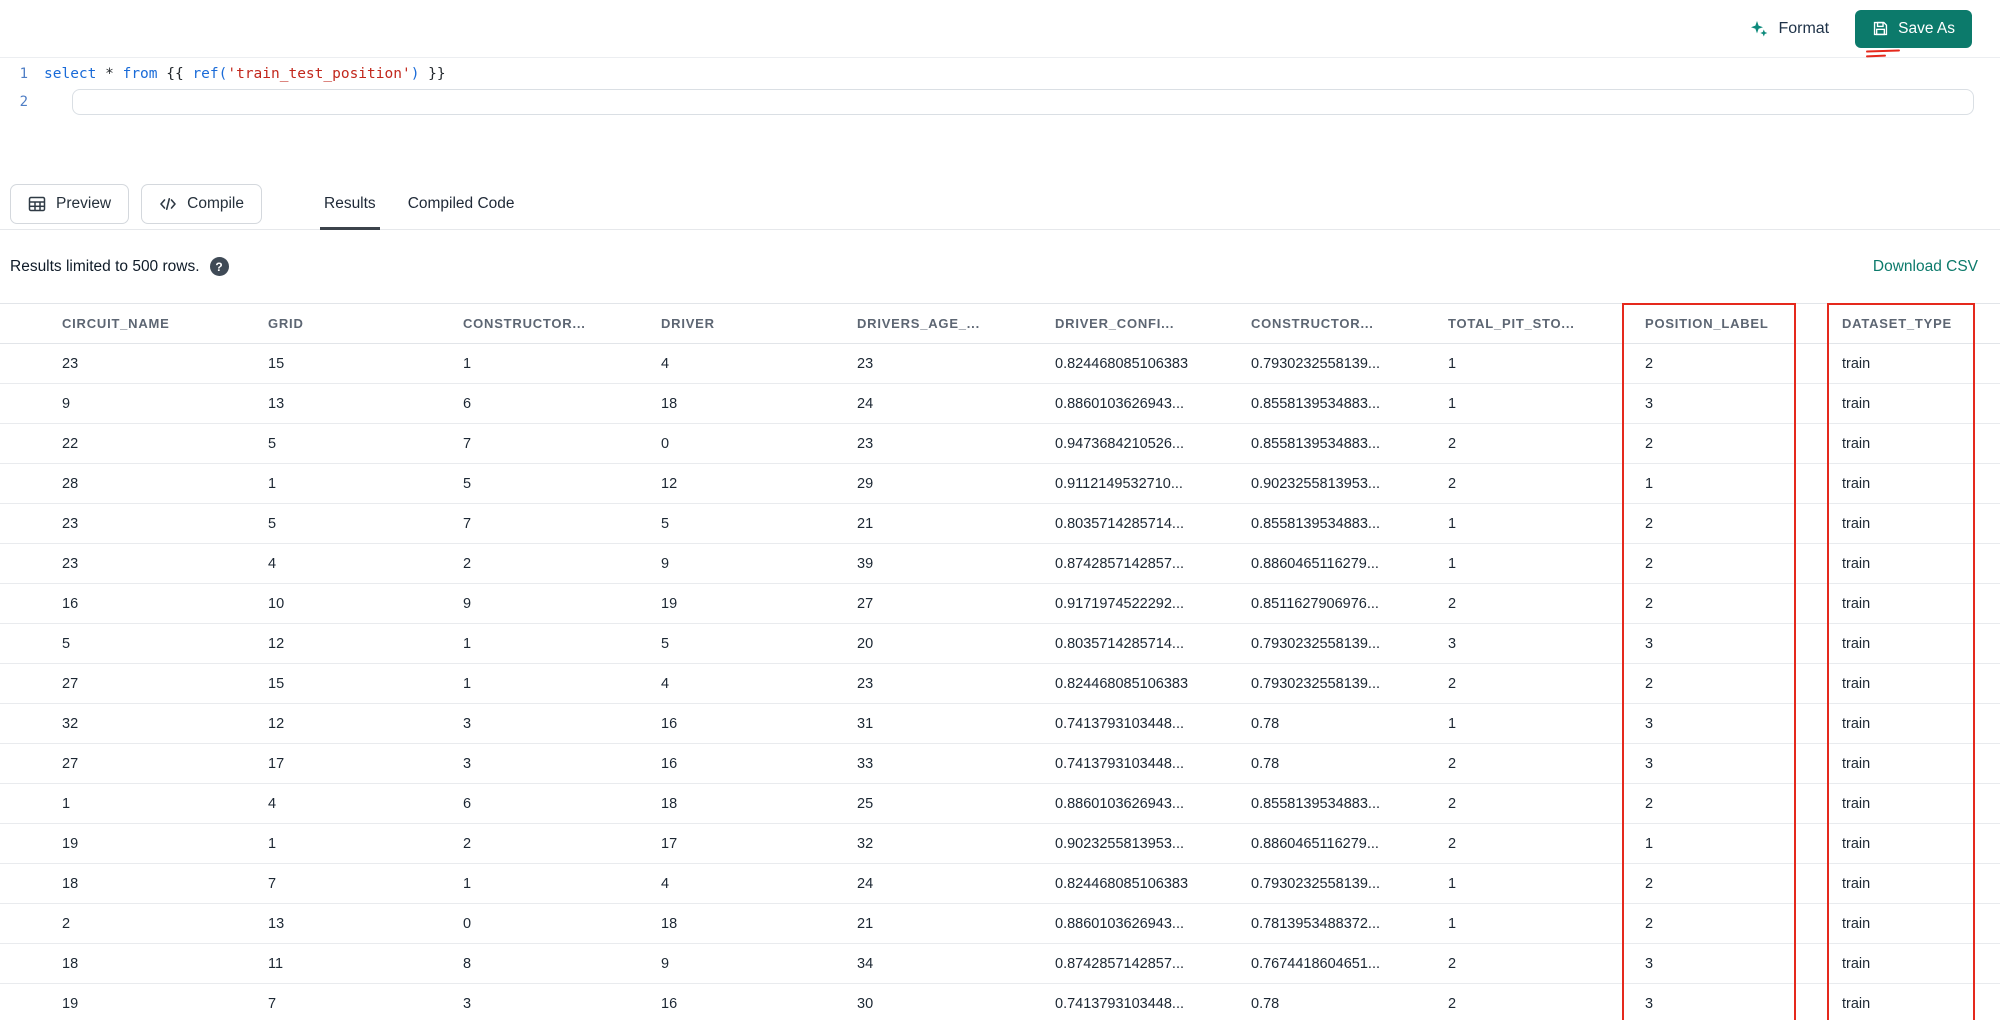 The image size is (2000, 1020). I want to click on preview-button: Preview, so click(70, 203).